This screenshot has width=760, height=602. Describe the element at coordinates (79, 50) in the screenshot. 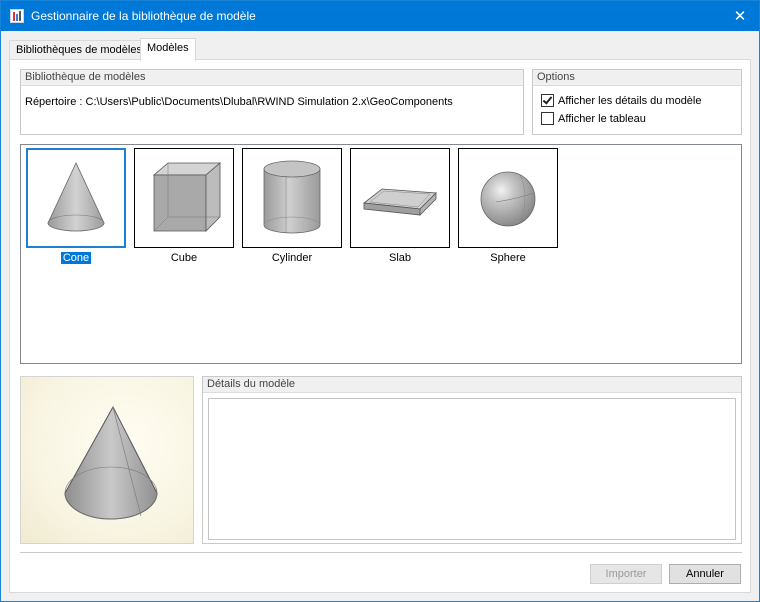

I see `tab-model-libraries: Bibliothèques de modèles` at that location.